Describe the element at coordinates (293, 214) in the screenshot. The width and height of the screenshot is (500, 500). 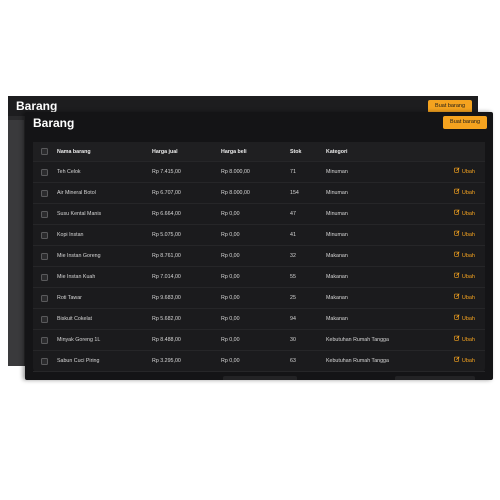
I see `item-stock: 47` at that location.